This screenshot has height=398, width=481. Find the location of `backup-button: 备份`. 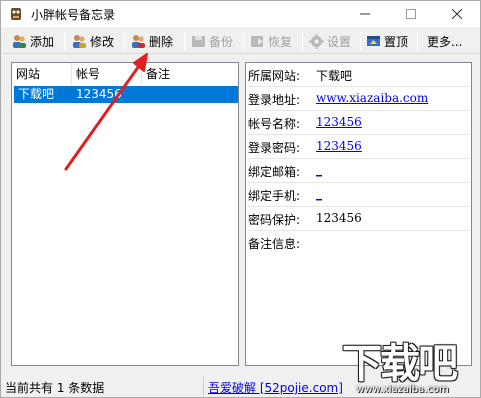

backup-button: 备份 is located at coordinates (211, 41).